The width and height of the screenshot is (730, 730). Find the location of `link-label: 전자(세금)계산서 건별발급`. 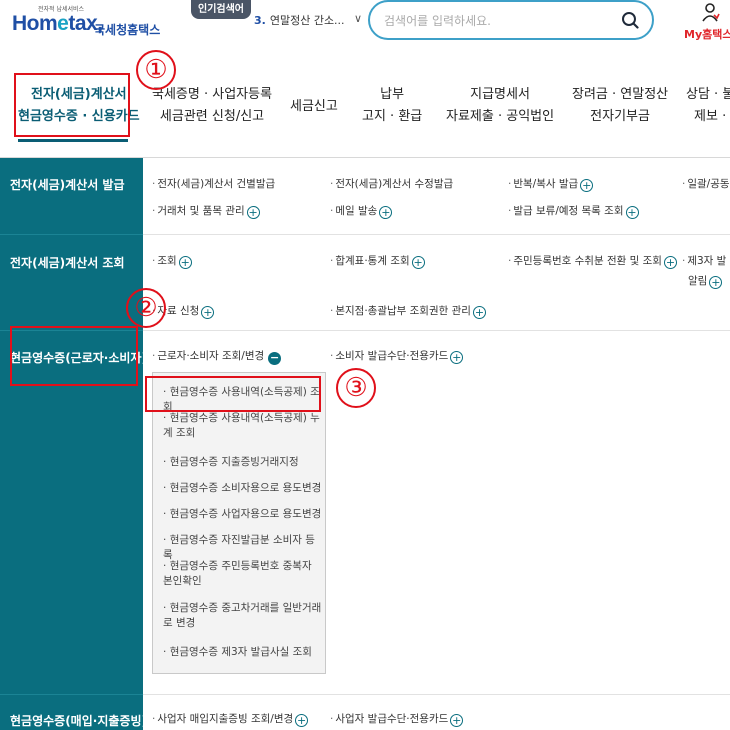

link-label: 전자(세금)계산서 건별발급 is located at coordinates (216, 184).